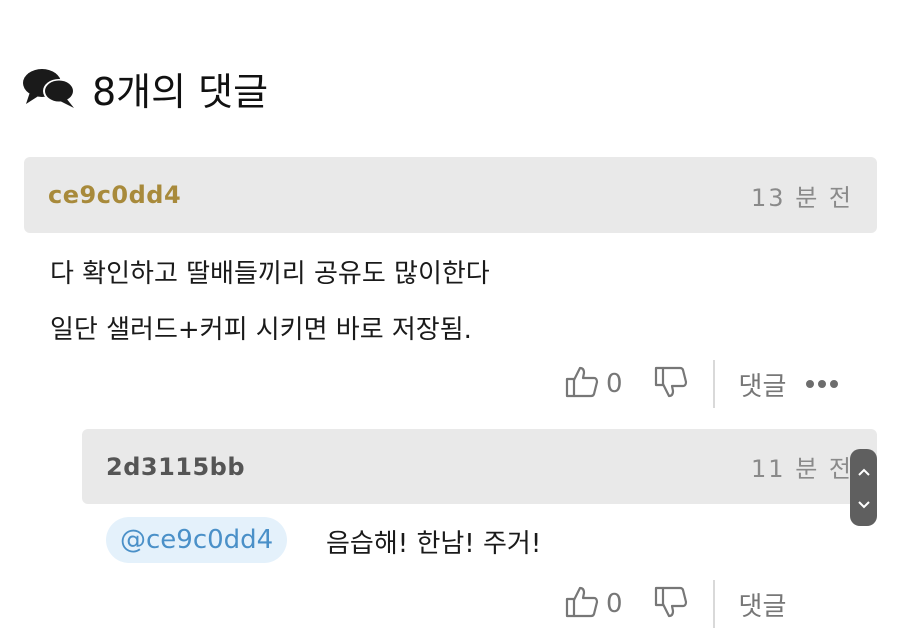  I want to click on comment-author: 2d3115bb, so click(175, 467).